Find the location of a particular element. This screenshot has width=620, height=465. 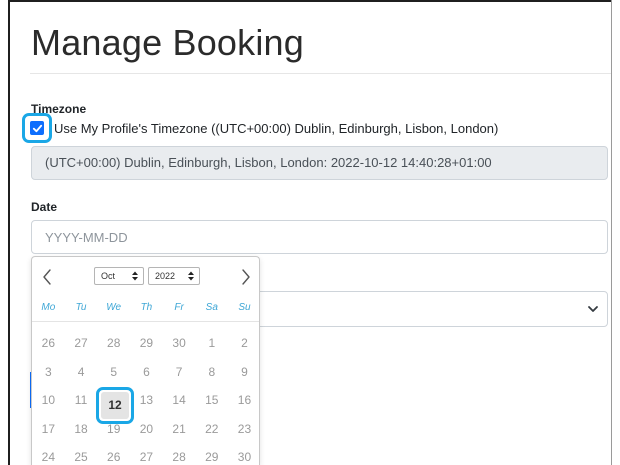

weekday-label: We is located at coordinates (114, 307).